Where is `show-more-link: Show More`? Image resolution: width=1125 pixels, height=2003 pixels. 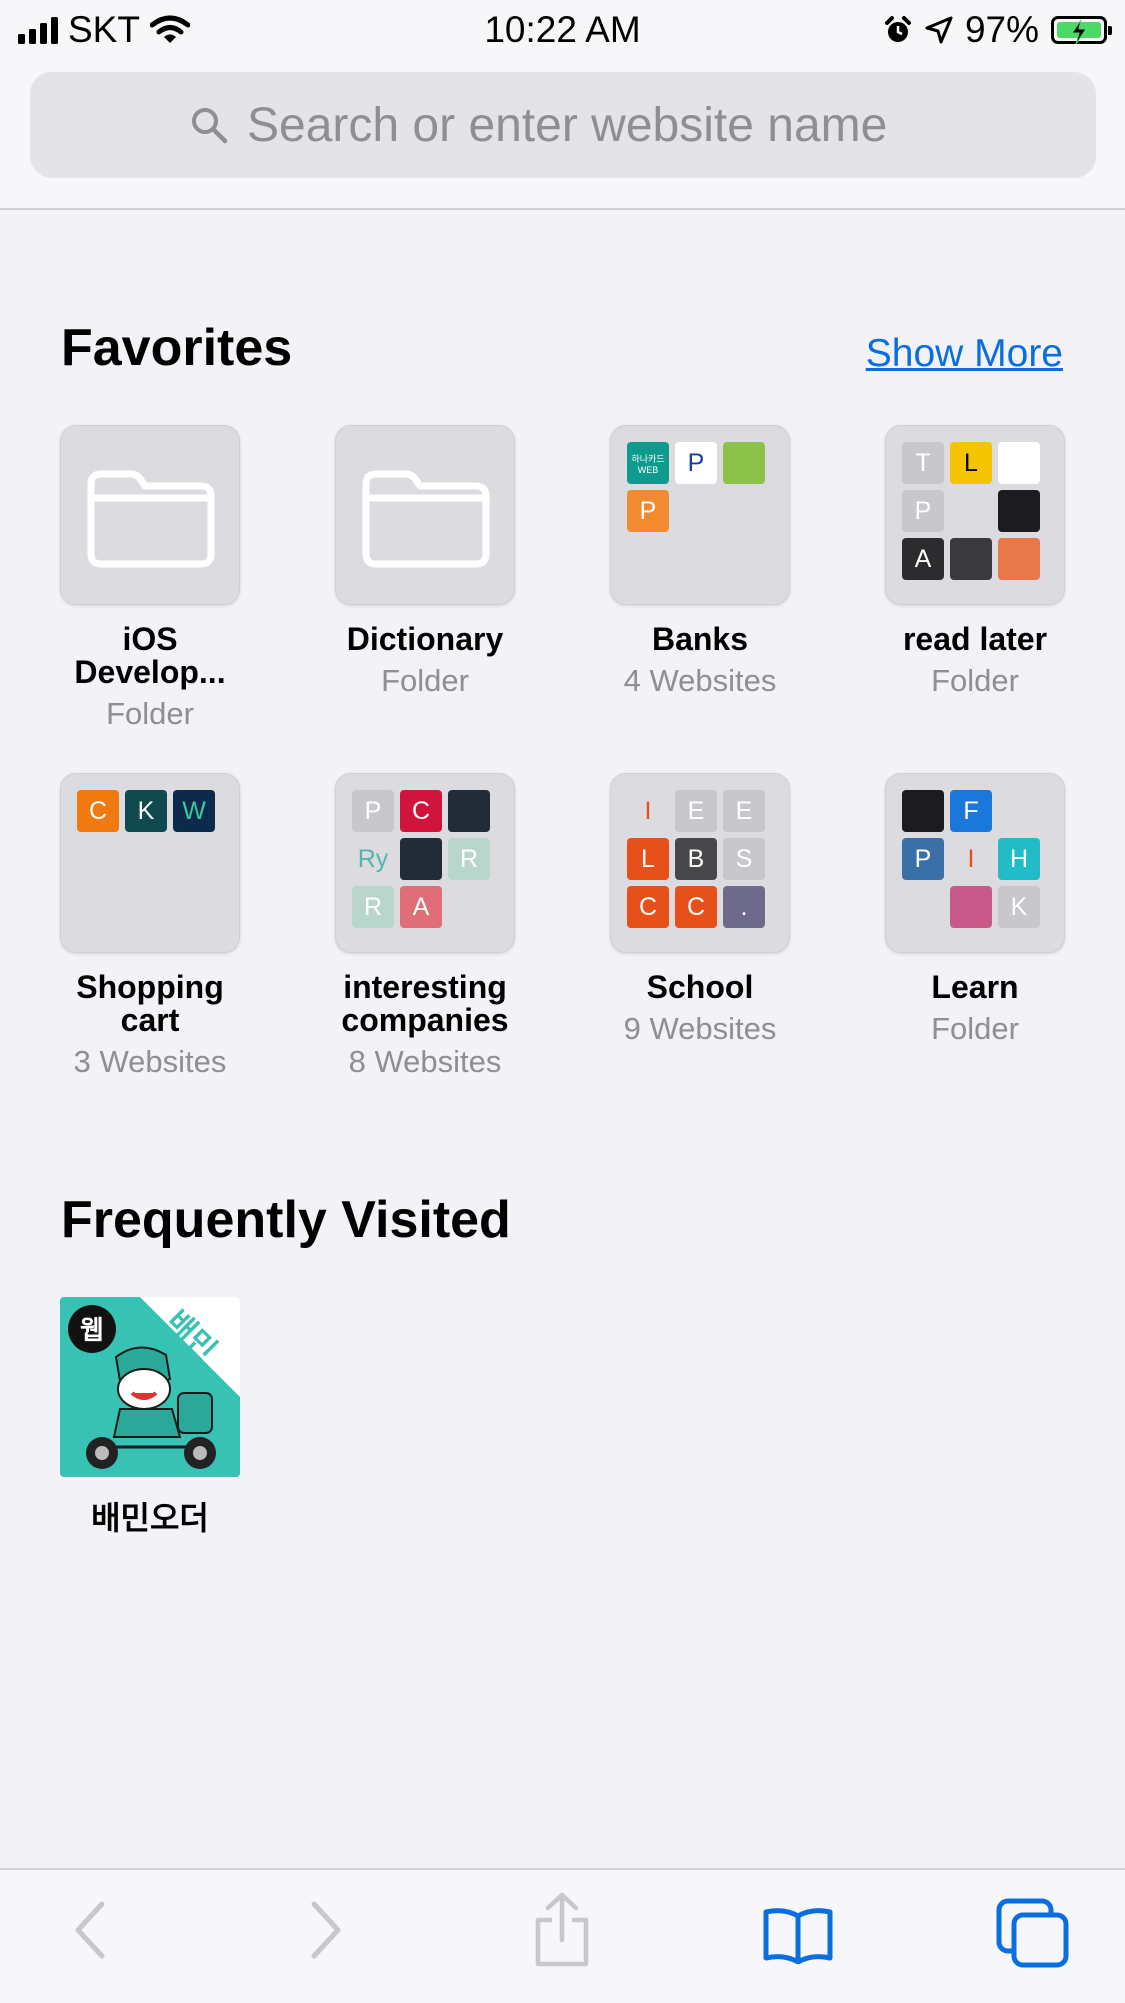 show-more-link: Show More is located at coordinates (964, 354).